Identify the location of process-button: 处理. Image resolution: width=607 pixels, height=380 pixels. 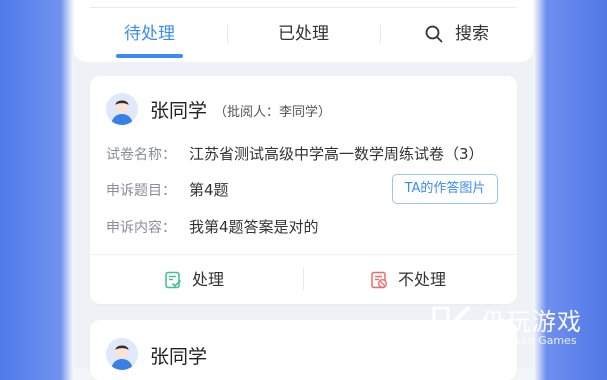
(209, 280).